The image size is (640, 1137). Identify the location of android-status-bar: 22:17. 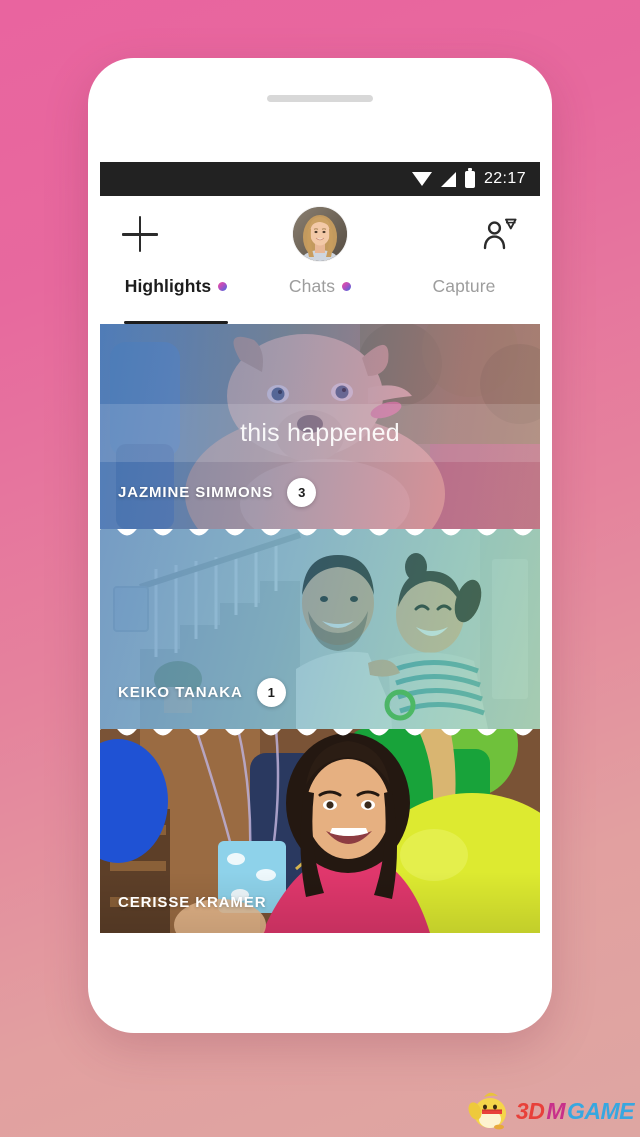
(320, 179).